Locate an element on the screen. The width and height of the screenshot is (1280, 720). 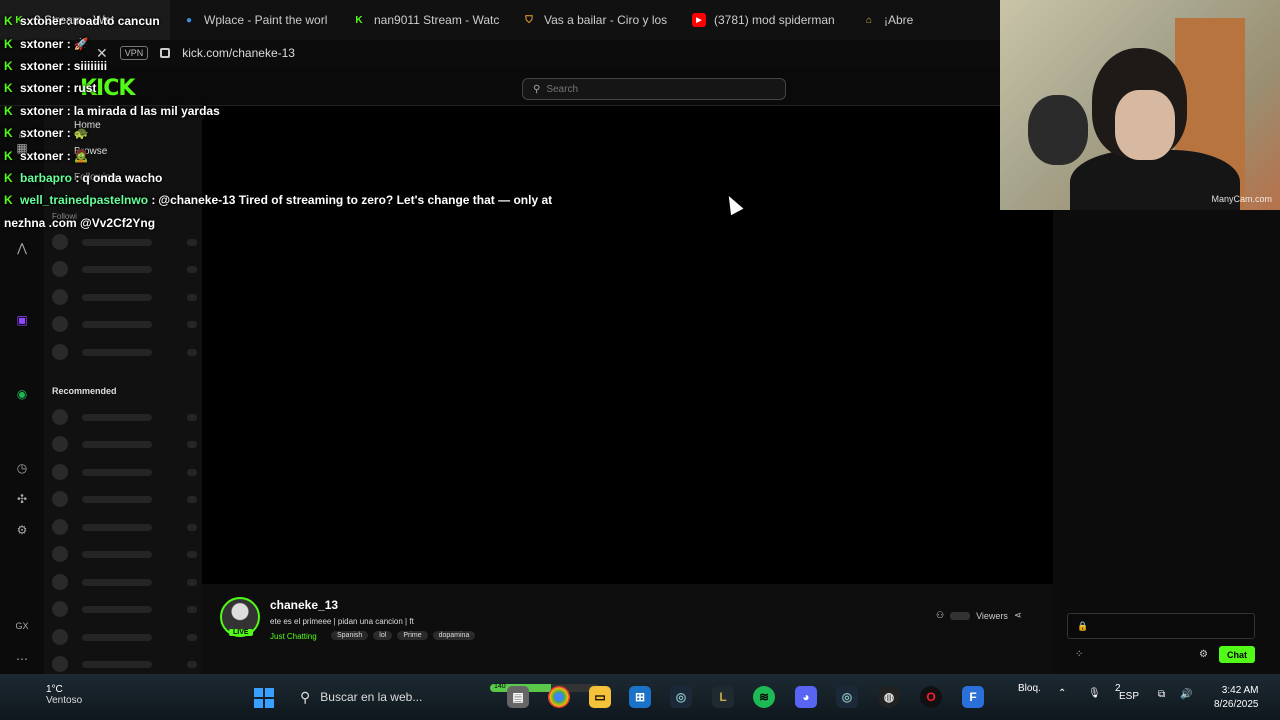
chat-message: Ksxtoner : rust is located at coordinates (300, 88).